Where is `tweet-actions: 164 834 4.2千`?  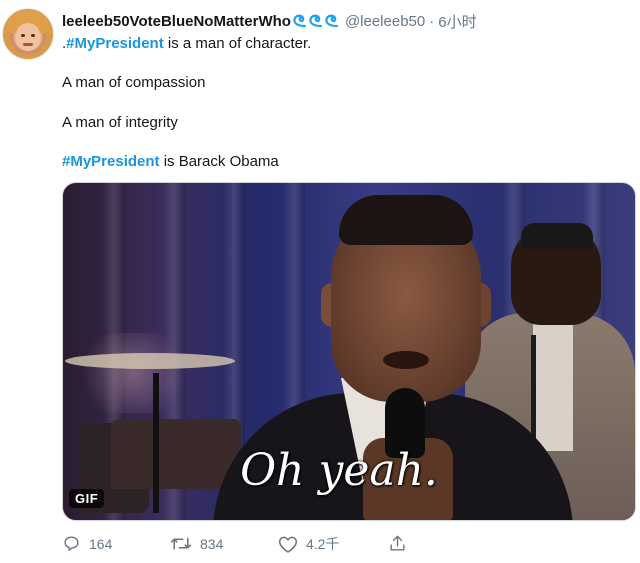
tweet-actions: 164 834 4.2千 is located at coordinates (342, 546).